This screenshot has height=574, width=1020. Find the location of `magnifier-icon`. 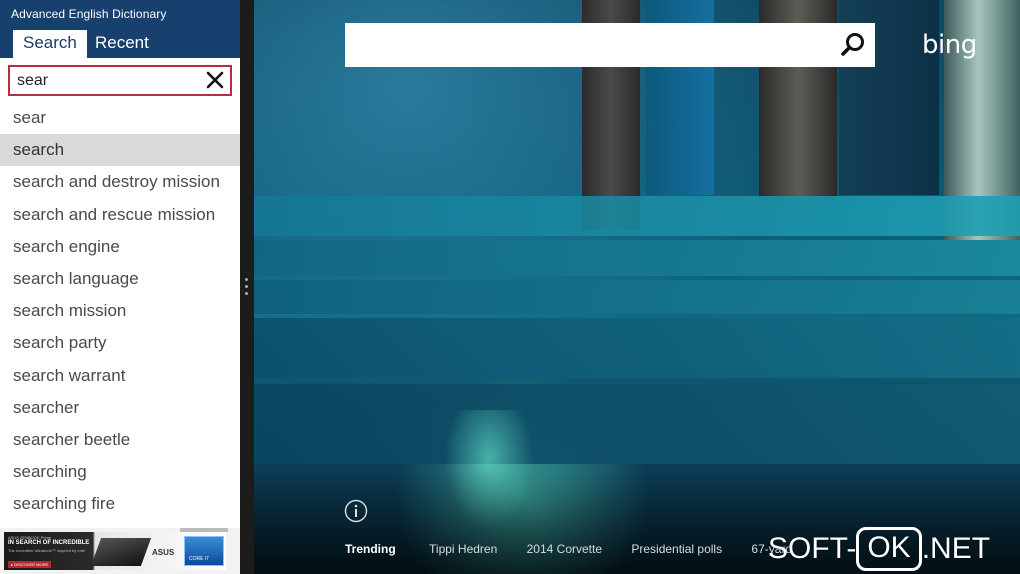

magnifier-icon is located at coordinates (853, 45).